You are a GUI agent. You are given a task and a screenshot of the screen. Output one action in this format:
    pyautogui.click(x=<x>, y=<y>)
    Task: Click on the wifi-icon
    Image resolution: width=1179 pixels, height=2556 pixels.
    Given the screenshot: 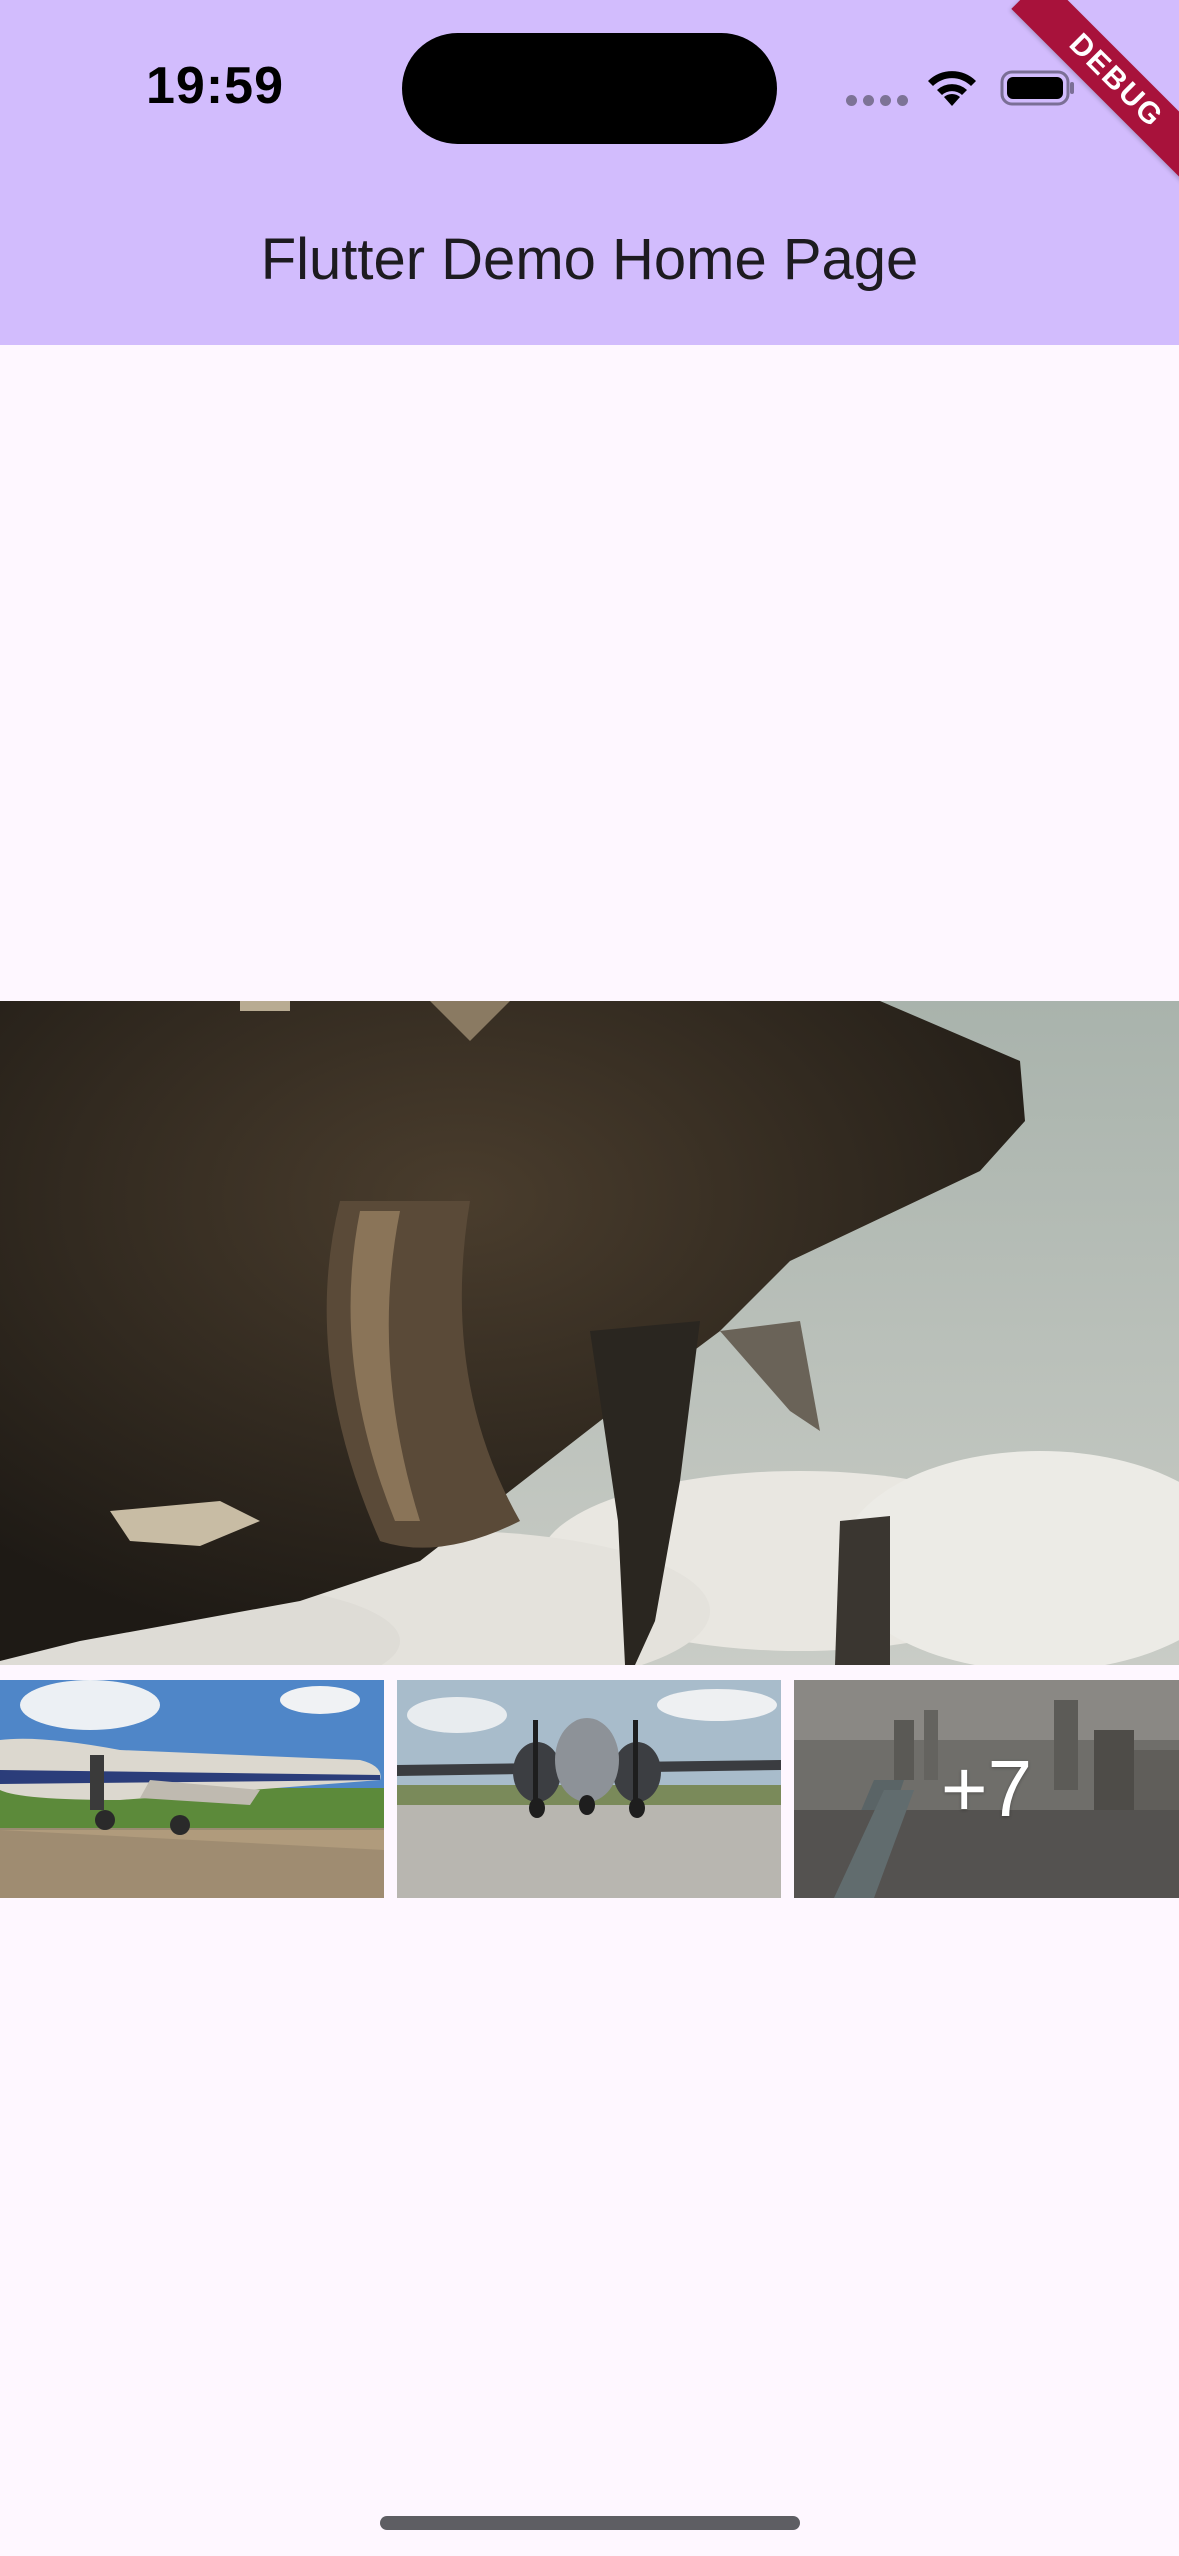 What is the action you would take?
    pyautogui.click(x=952, y=88)
    